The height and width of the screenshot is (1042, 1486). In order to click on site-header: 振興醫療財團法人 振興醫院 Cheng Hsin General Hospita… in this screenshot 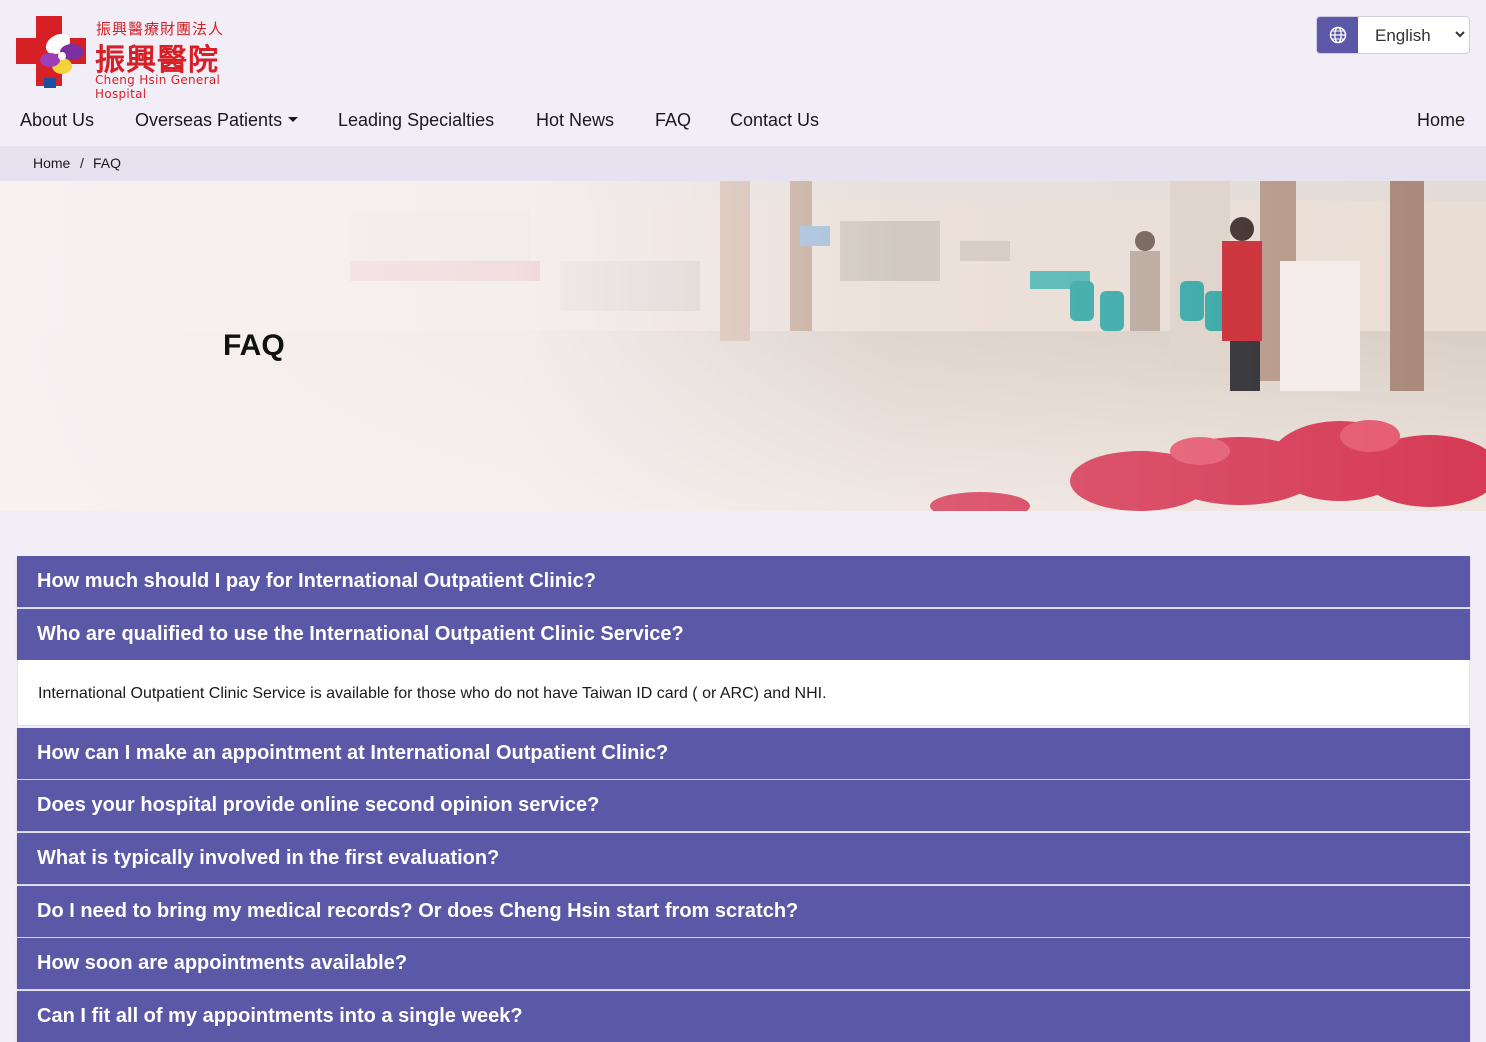, I will do `click(743, 73)`.